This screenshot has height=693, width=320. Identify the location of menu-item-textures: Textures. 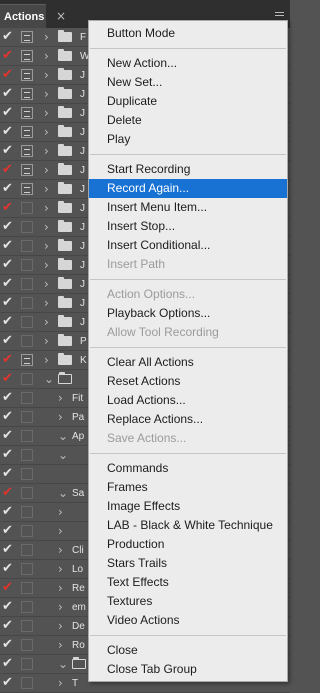
(188, 601).